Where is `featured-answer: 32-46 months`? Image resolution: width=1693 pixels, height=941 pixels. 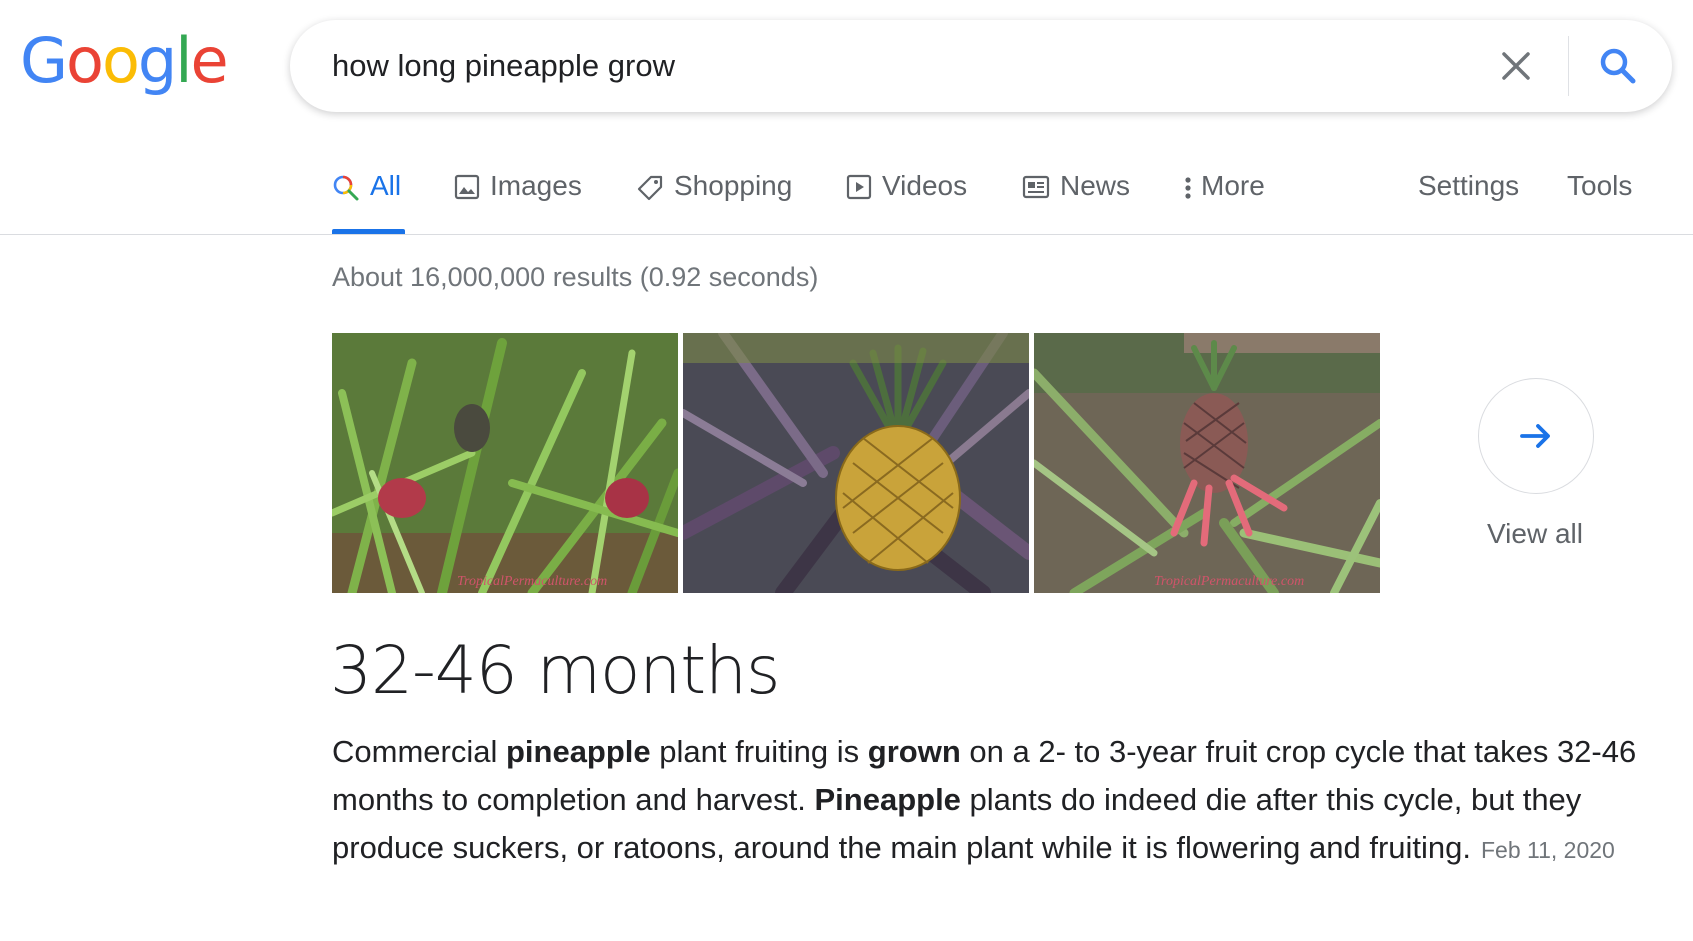 featured-answer: 32-46 months is located at coordinates (555, 670).